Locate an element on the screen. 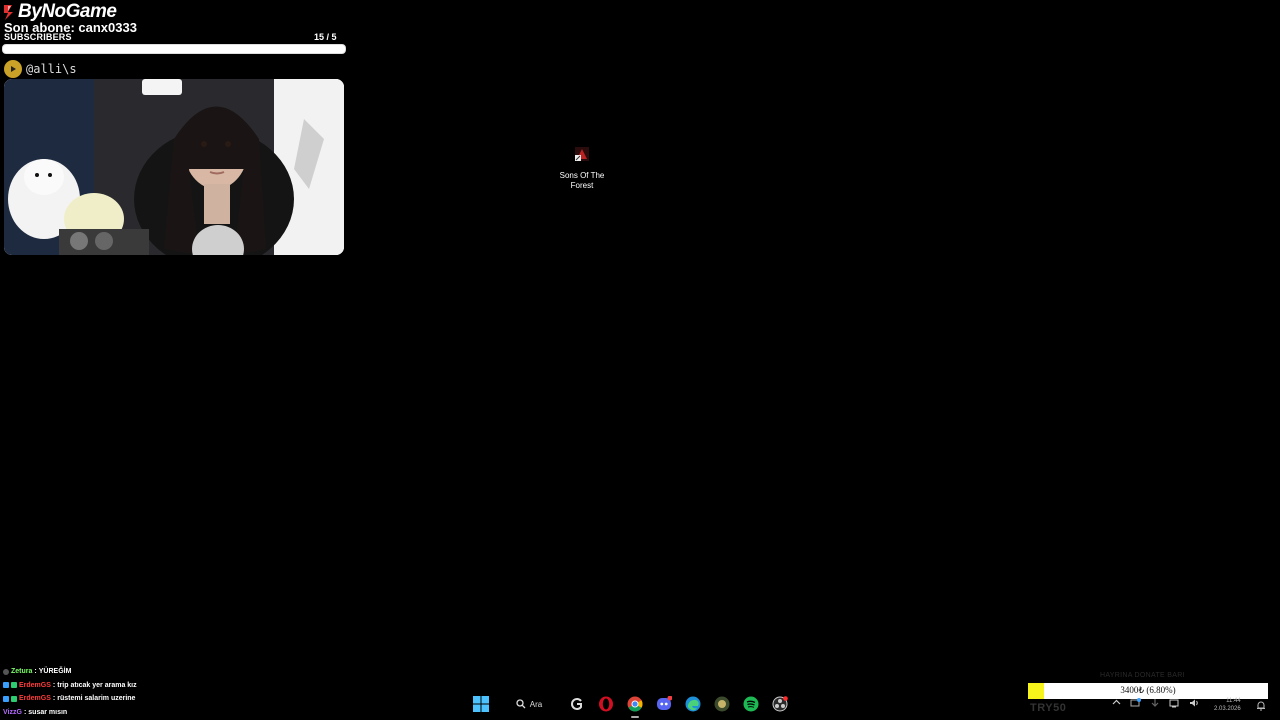 This screenshot has width=1280, height=720. chat-text: trip atıcak yer arama kız is located at coordinates (97, 685).